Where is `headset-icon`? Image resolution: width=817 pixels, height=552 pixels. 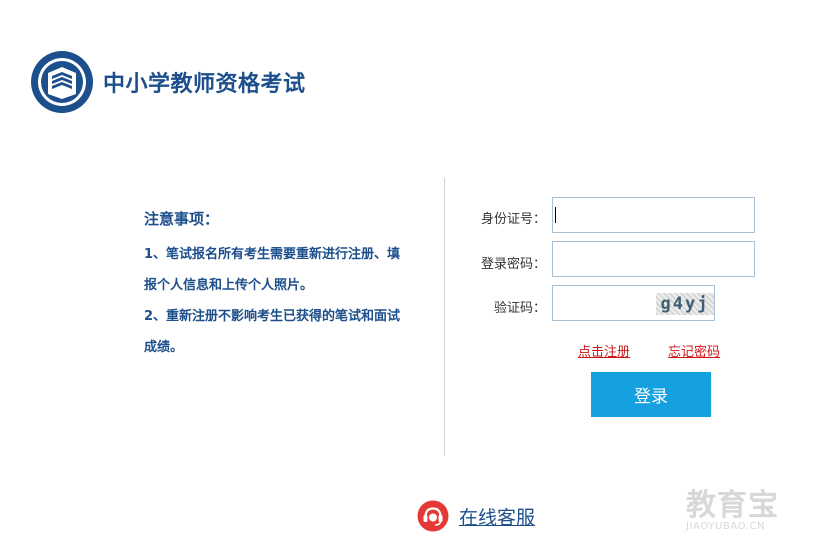 headset-icon is located at coordinates (433, 516).